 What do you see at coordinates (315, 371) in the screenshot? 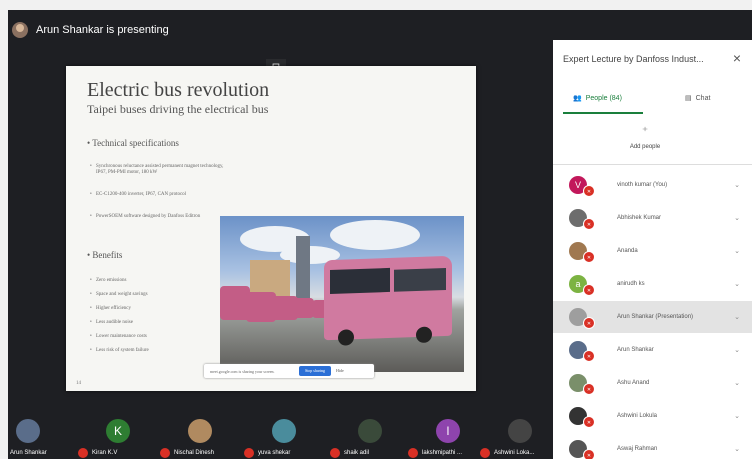
I see `stop-sharing-button: Stop sharing` at bounding box center [315, 371].